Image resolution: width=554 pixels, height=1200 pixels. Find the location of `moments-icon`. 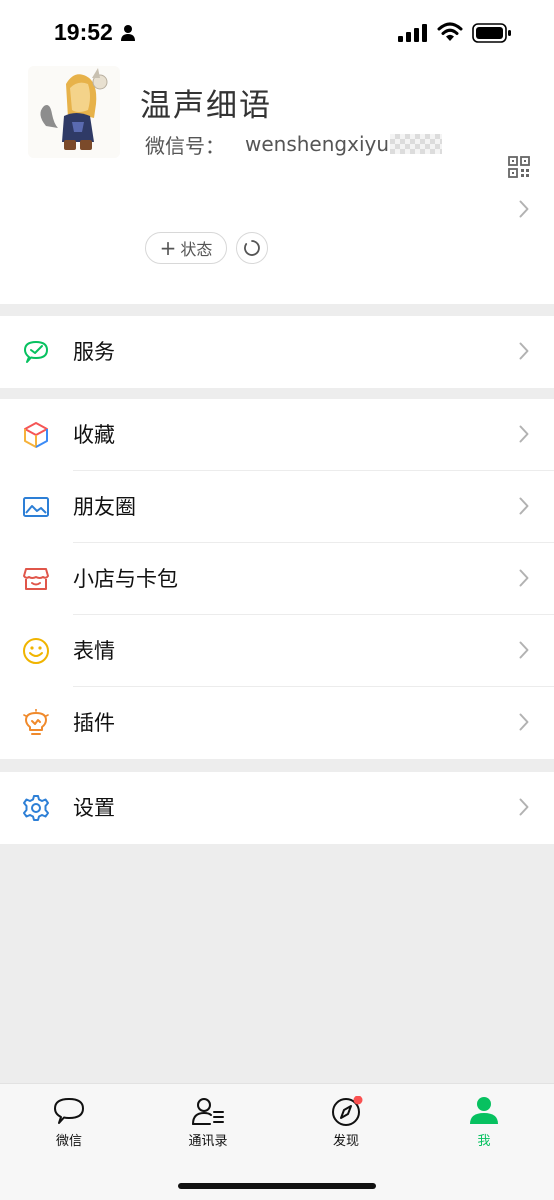

moments-icon is located at coordinates (36, 507).